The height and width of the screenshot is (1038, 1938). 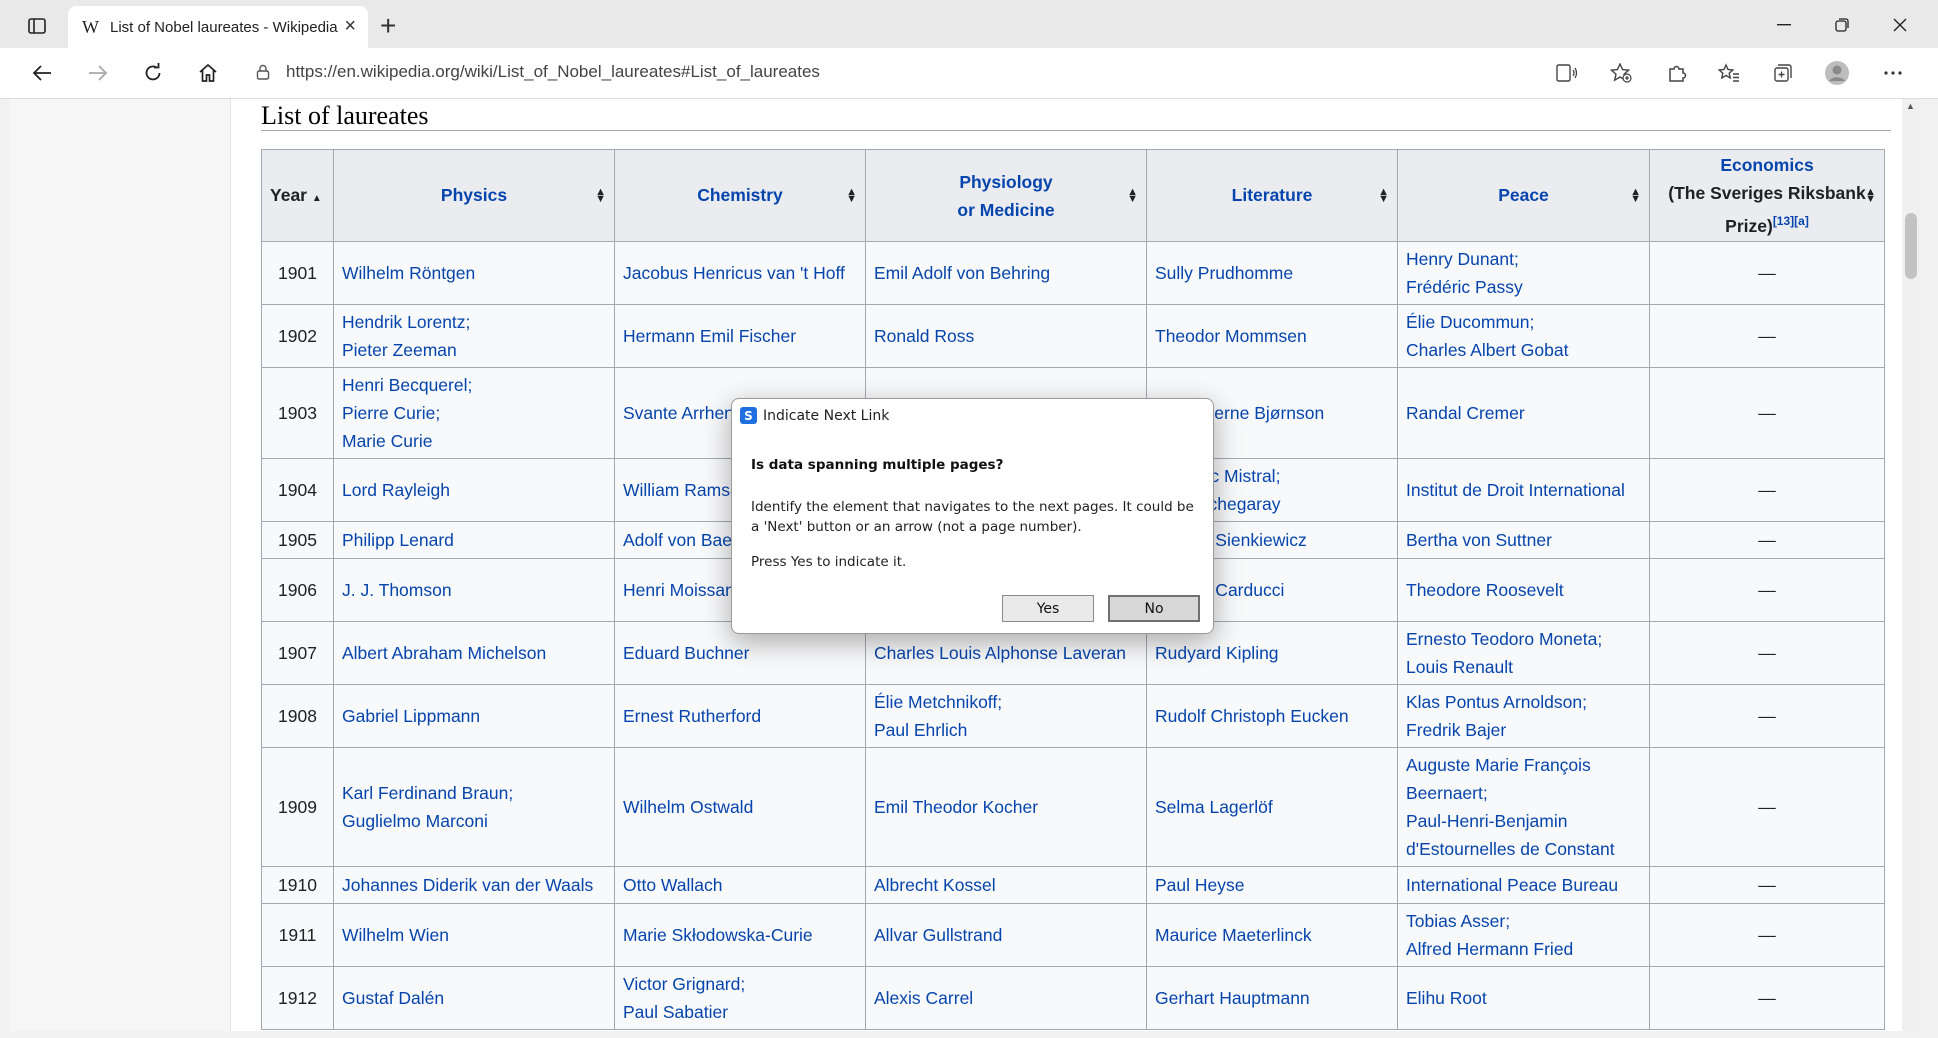 What do you see at coordinates (1272, 885) in the screenshot?
I see `laureate-link: Paul Heyse` at bounding box center [1272, 885].